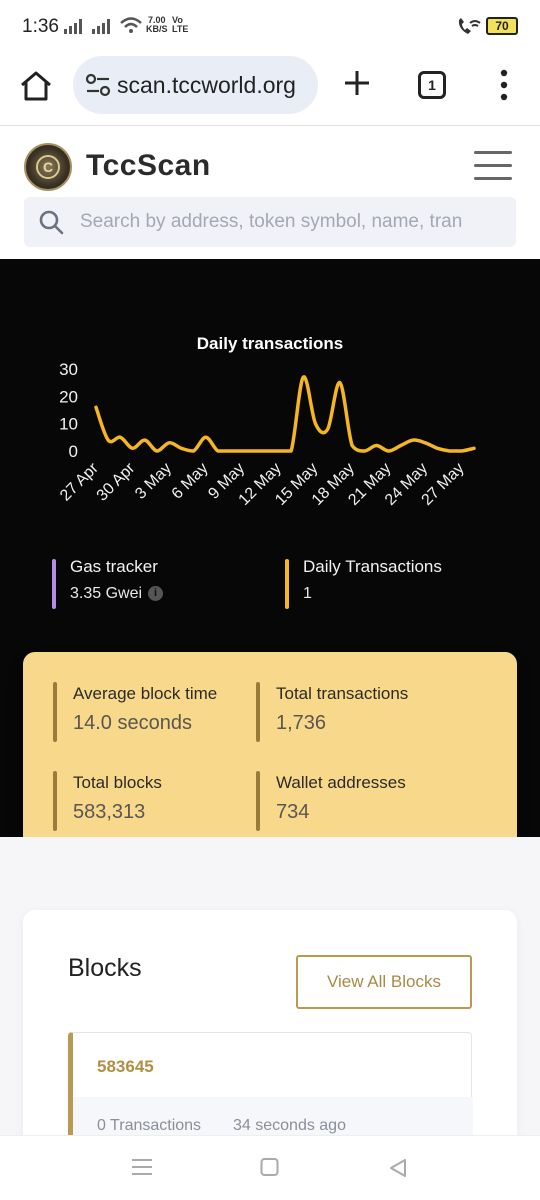 This screenshot has height=1200, width=540. What do you see at coordinates (371, 801) in the screenshot?
I see `stat-wallet-addresses: Wallet addresses 734` at bounding box center [371, 801].